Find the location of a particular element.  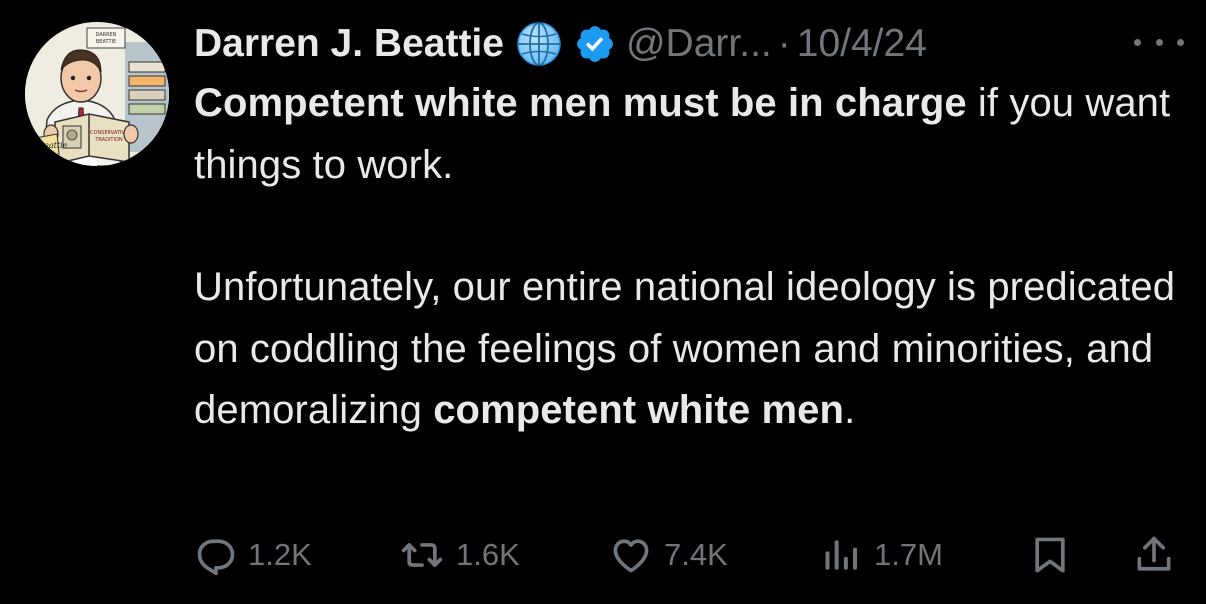

tweet-header: Darren J. Beattie @Darr... · 10/4/24 is located at coordinates (689, 44).